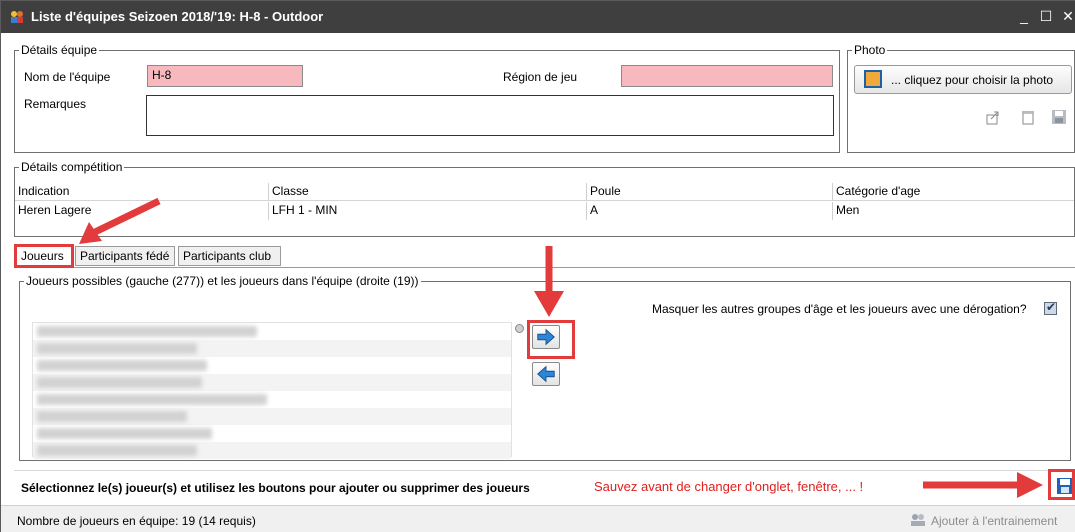 This screenshot has height=532, width=1075. I want to click on cell-indication: Heren Lagere, so click(142, 211).